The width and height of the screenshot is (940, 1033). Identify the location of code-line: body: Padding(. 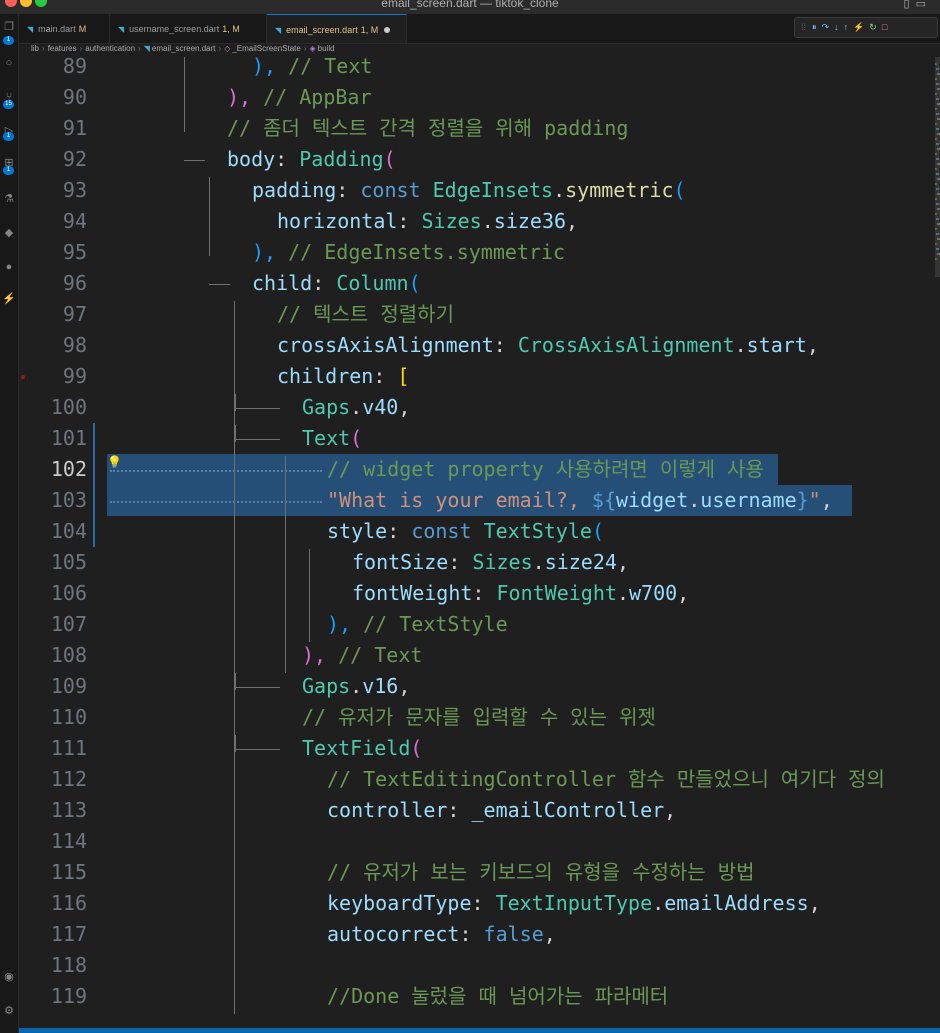
(311, 159).